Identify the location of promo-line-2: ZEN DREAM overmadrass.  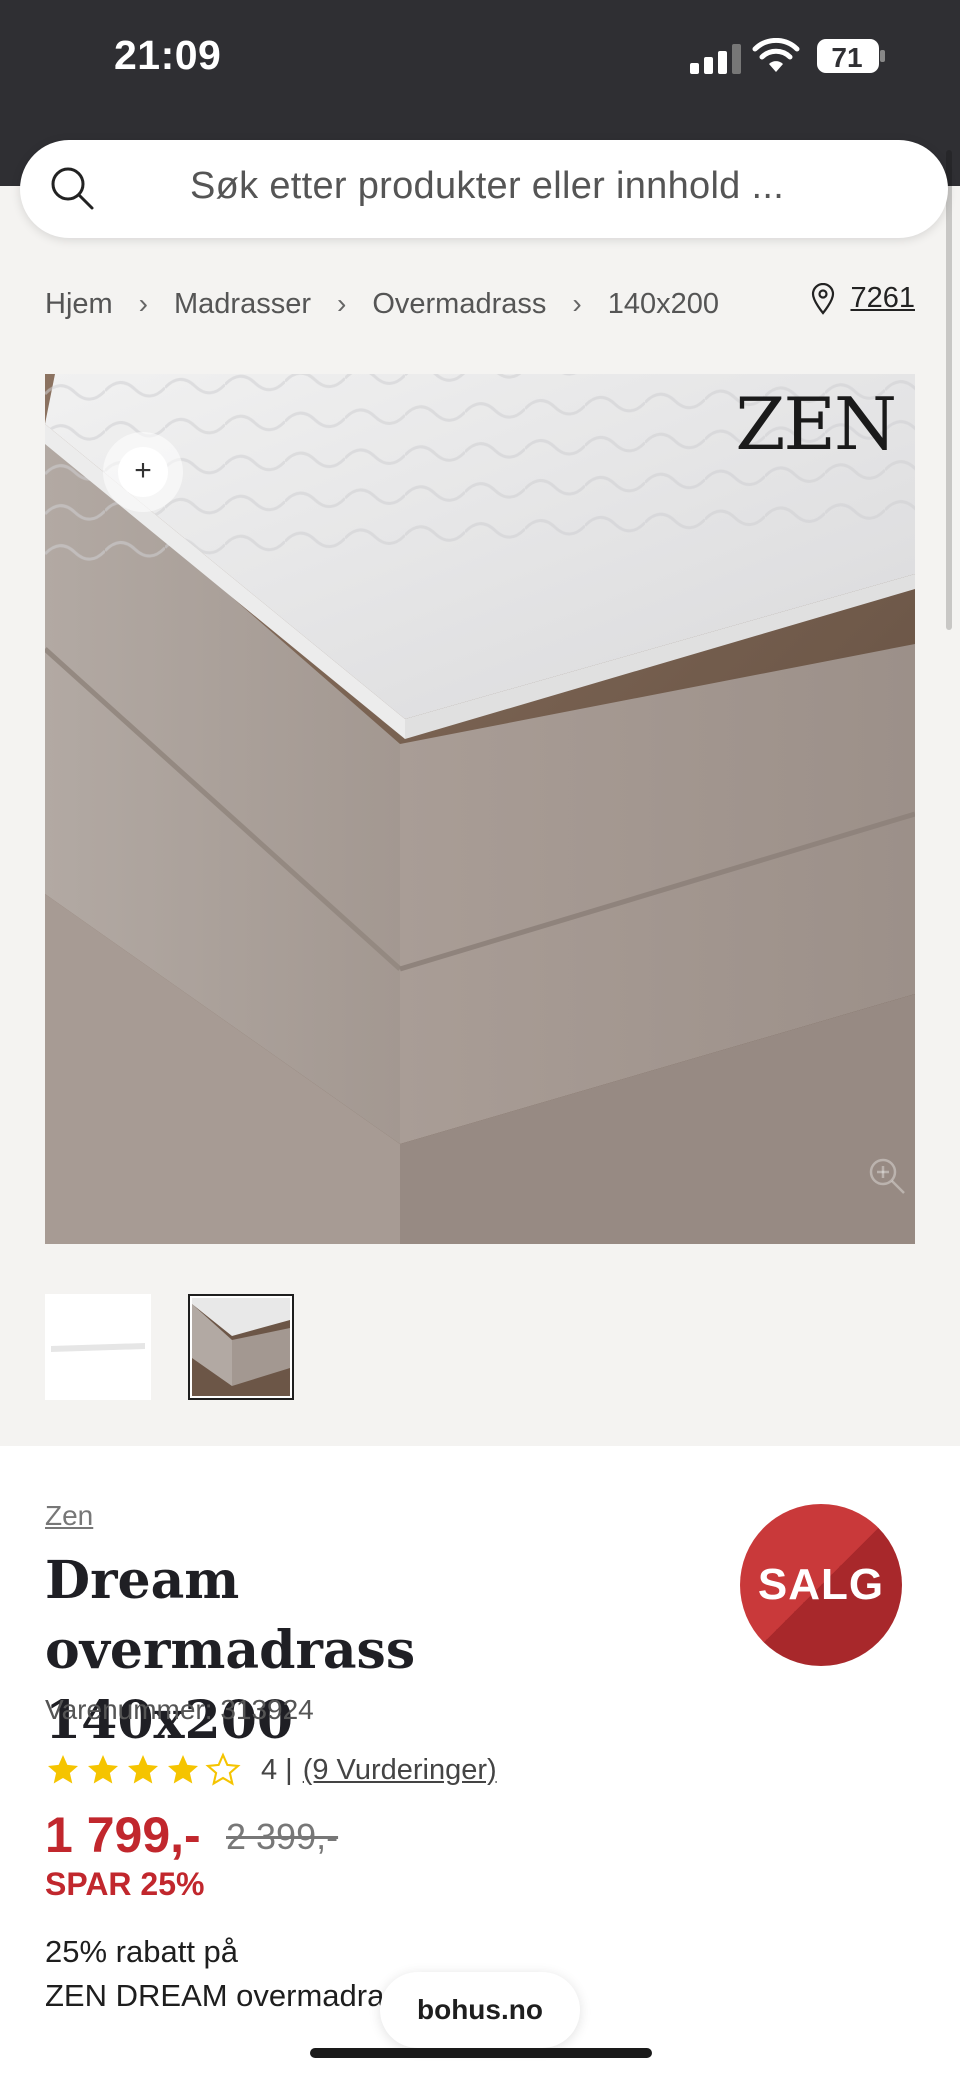
(225, 1995).